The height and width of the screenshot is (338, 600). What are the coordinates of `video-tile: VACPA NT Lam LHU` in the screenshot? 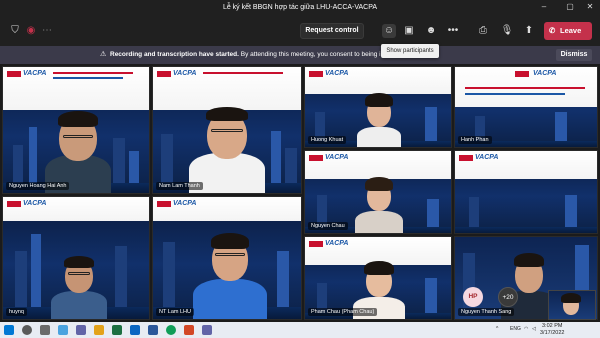 It's located at (227, 258).